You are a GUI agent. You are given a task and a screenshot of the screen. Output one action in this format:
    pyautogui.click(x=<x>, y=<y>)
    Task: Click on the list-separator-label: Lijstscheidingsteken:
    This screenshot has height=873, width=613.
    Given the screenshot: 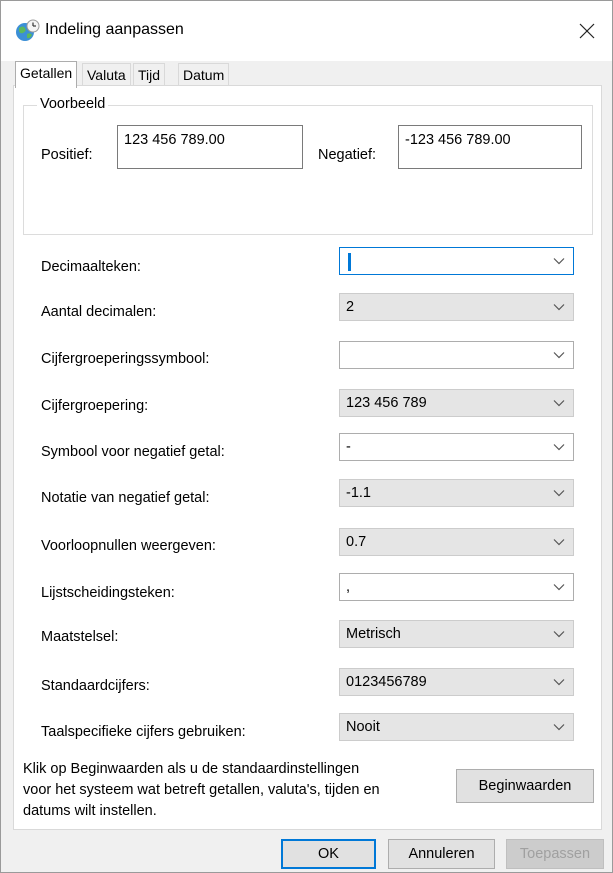 What is the action you would take?
    pyautogui.click(x=108, y=593)
    